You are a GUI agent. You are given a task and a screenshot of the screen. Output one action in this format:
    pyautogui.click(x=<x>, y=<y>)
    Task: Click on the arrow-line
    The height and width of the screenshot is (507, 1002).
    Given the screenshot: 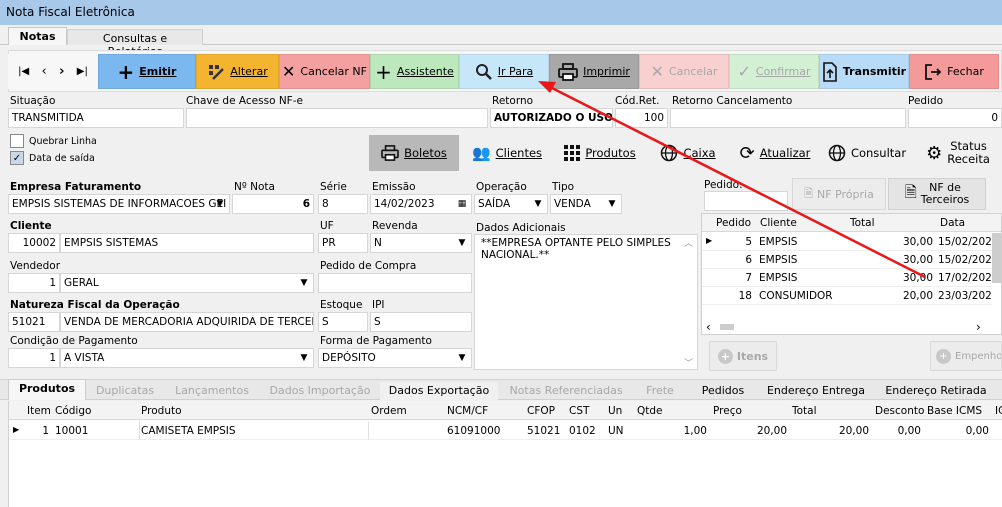 What is the action you would take?
    pyautogui.click(x=738, y=182)
    